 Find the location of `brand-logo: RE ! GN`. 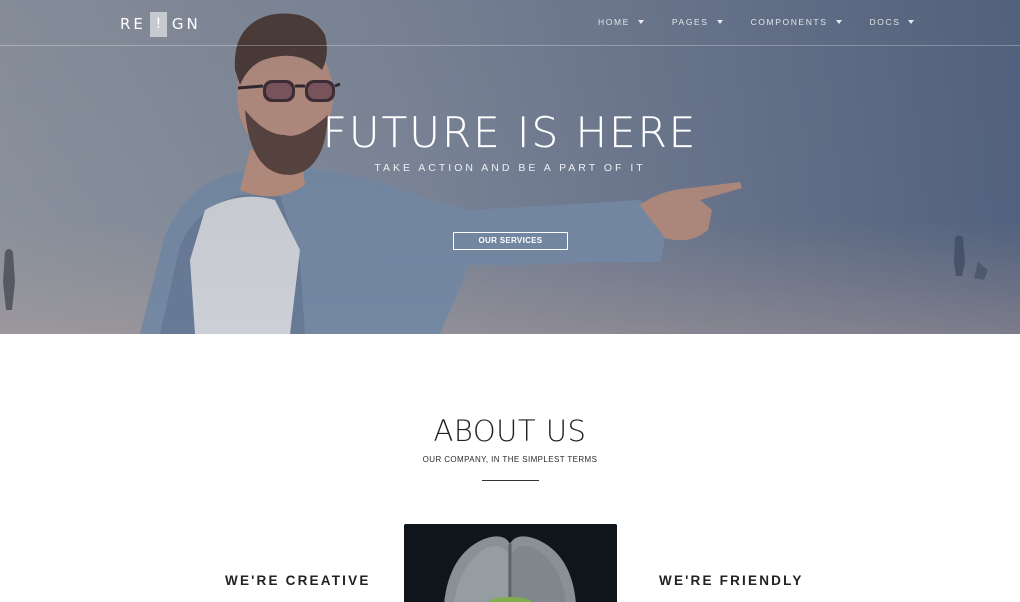

brand-logo: RE ! GN is located at coordinates (160, 24).